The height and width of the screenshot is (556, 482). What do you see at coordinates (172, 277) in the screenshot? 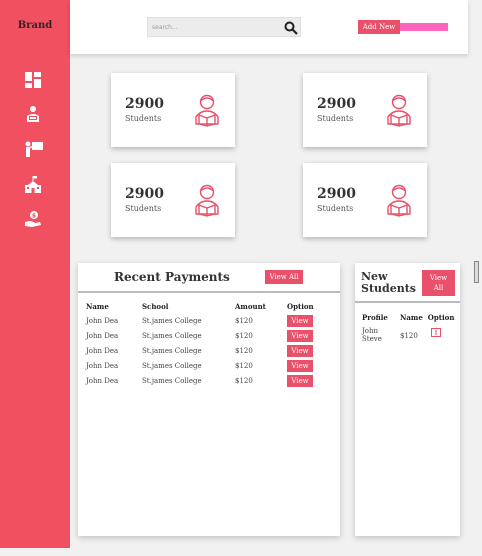
I see `panel-title: Recent Payments` at bounding box center [172, 277].